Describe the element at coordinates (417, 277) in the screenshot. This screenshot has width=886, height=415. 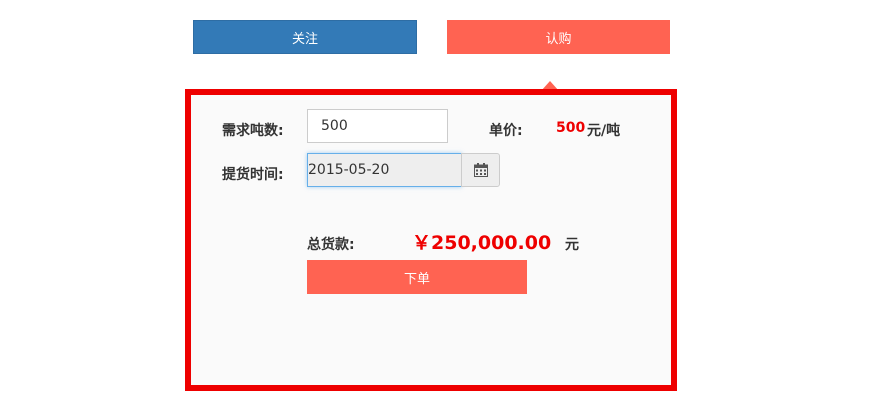
I see `place-order-button: 下单` at that location.